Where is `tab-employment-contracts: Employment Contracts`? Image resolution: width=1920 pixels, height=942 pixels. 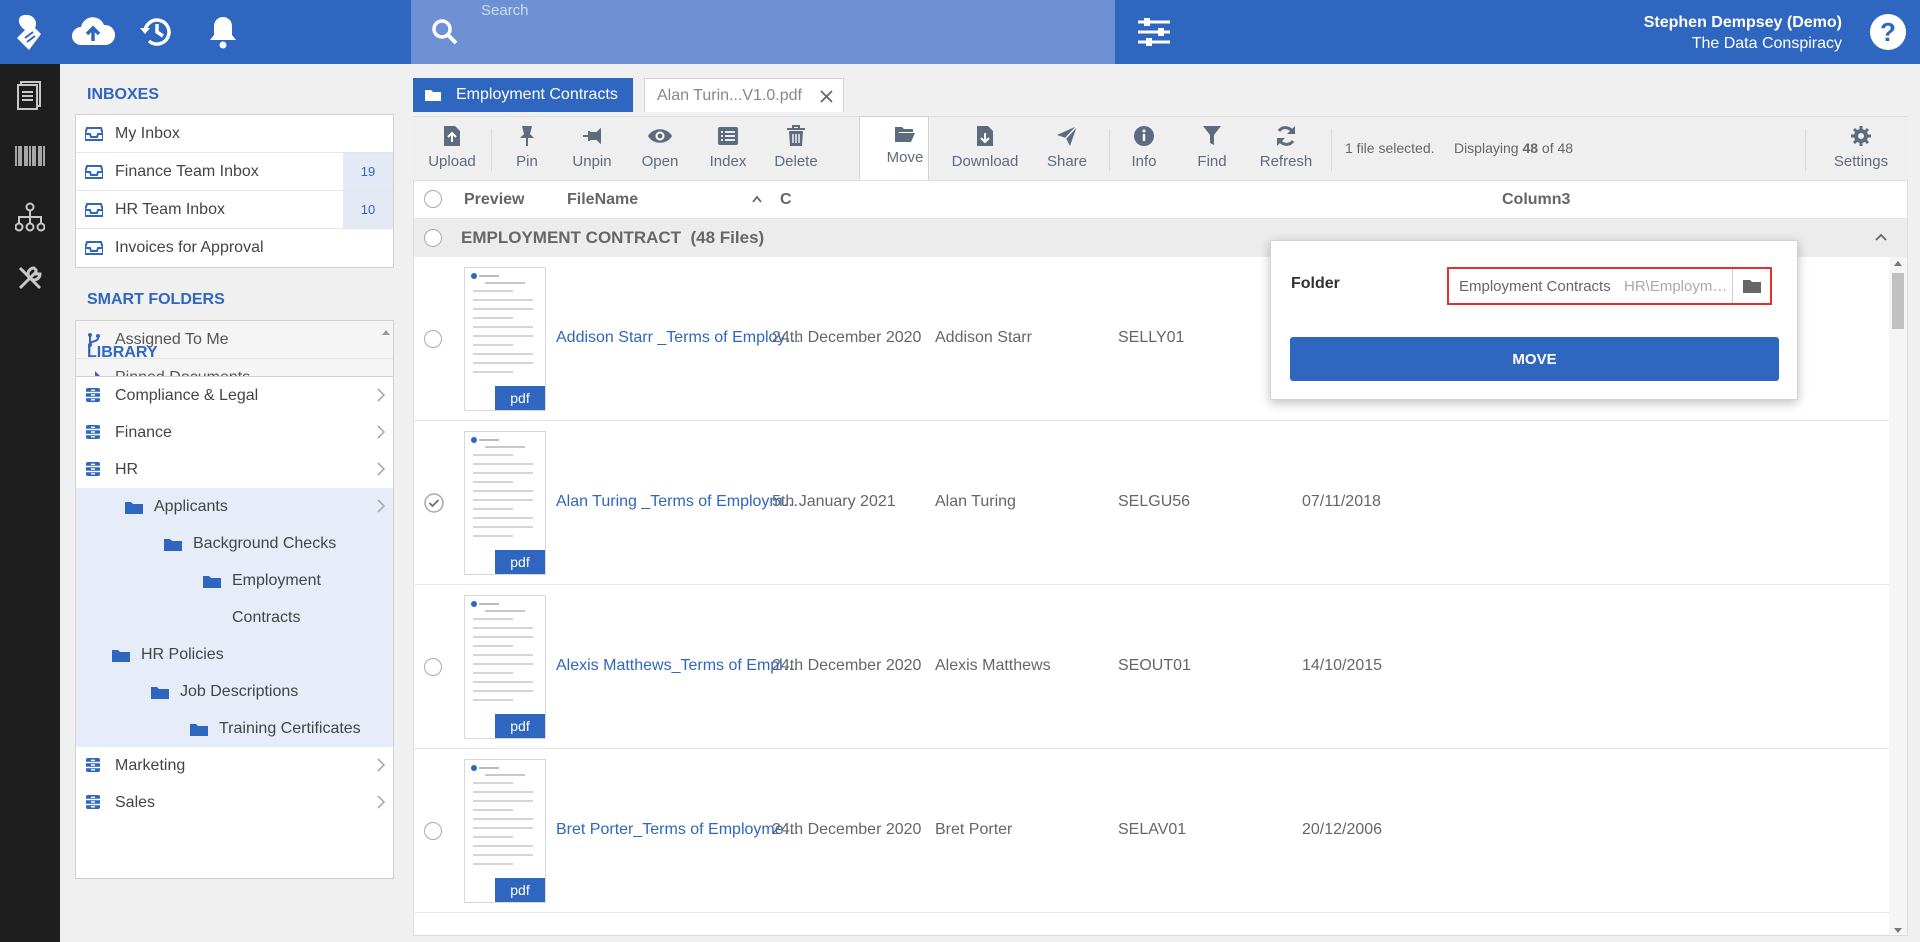
tab-employment-contracts: Employment Contracts is located at coordinates (523, 95).